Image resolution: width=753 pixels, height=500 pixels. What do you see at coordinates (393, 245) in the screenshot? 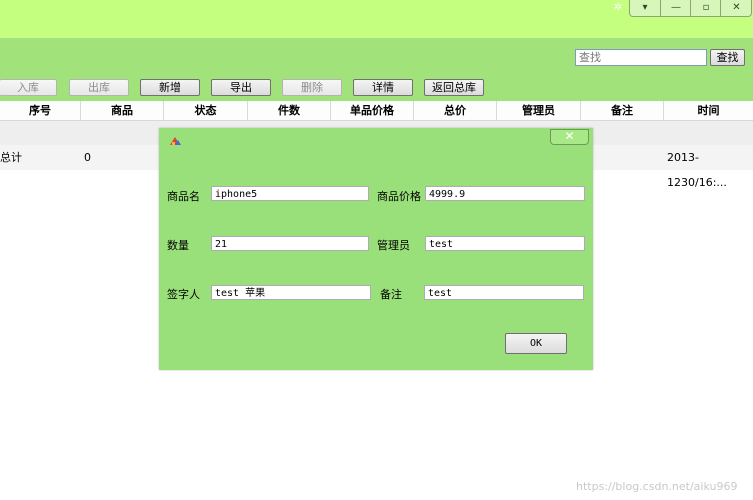
I see `admin-label: 管理员` at bounding box center [393, 245].